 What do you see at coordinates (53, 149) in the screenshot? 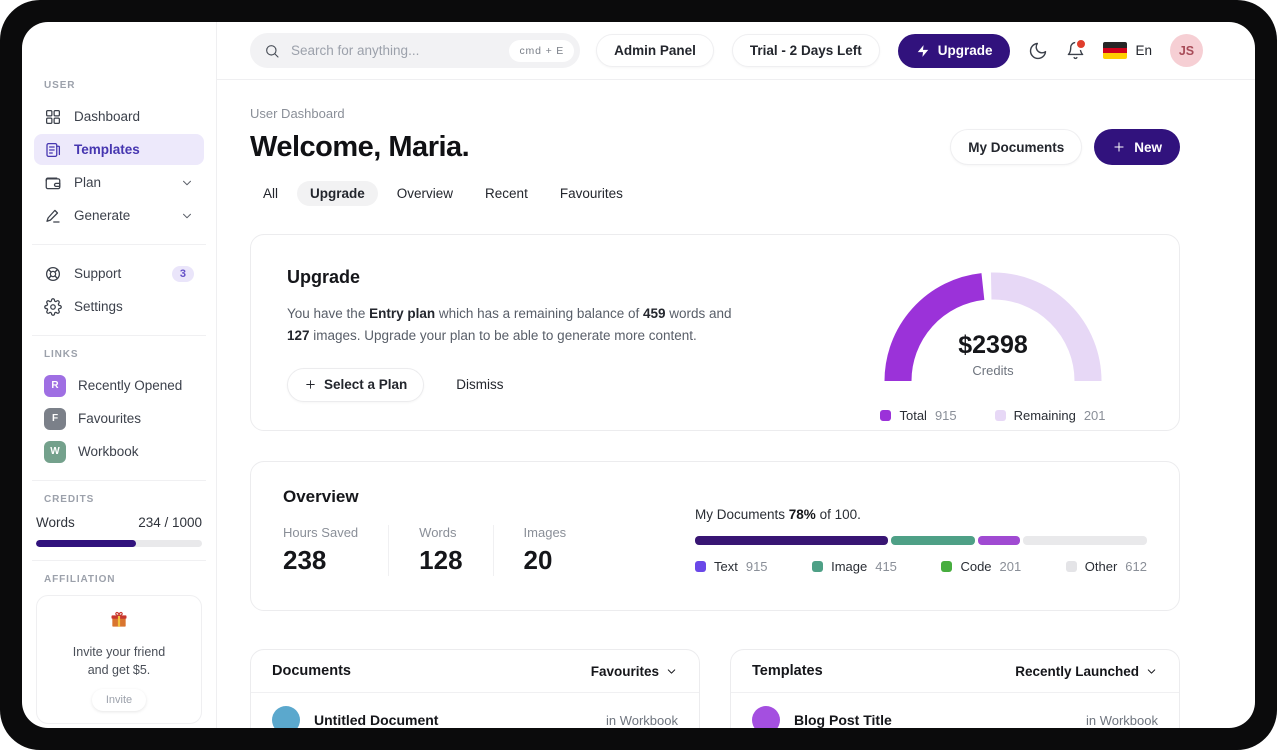
I see `templates-document-icon` at bounding box center [53, 149].